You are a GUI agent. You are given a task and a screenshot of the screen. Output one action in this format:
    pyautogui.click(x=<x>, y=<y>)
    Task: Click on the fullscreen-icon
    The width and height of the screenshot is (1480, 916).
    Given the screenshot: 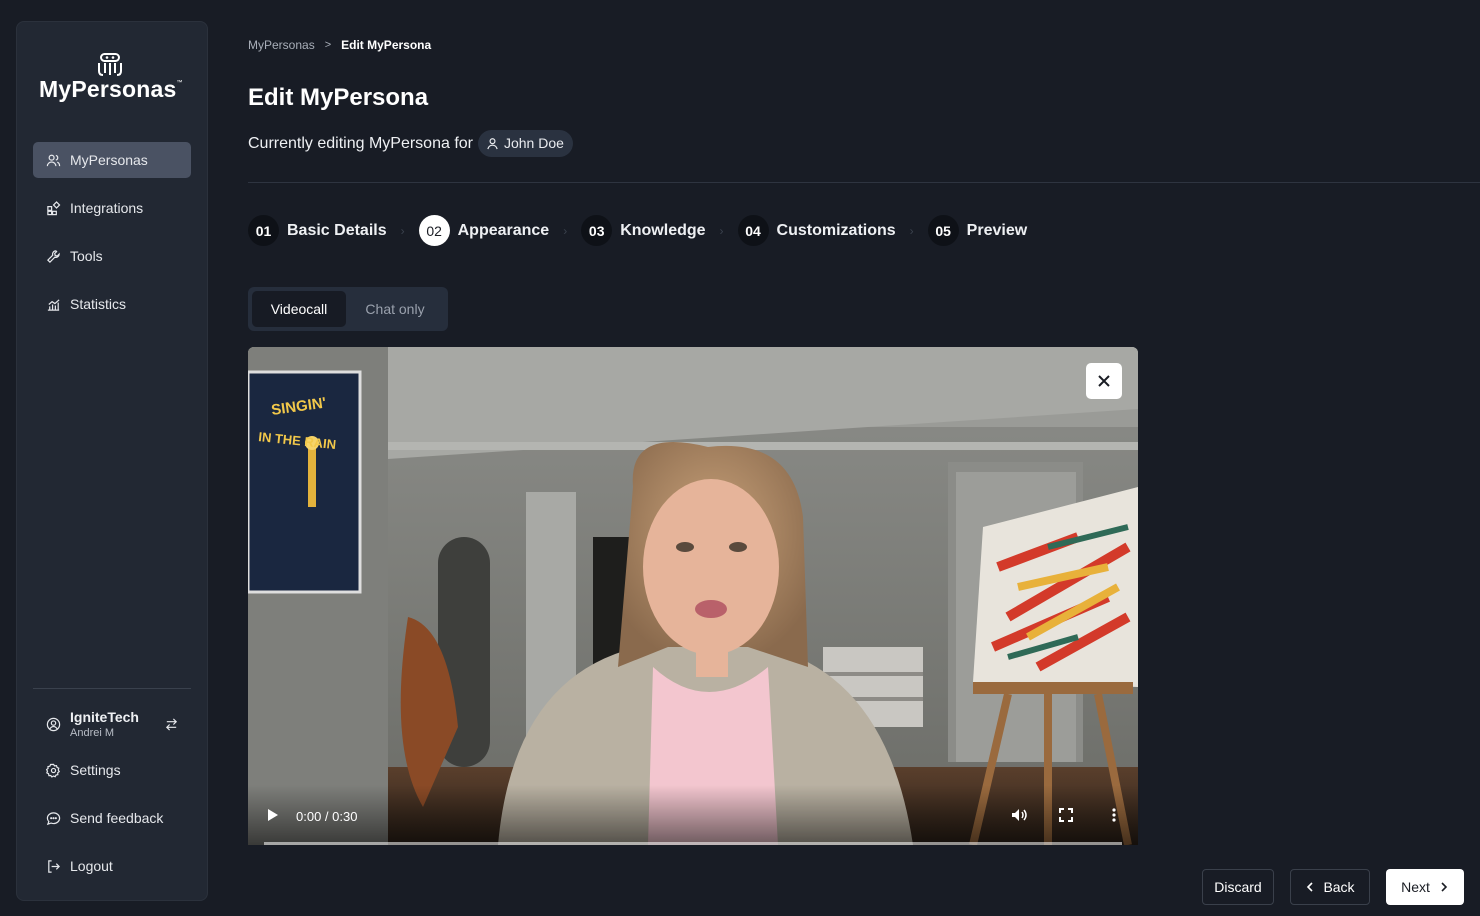 What is the action you would take?
    pyautogui.click(x=1066, y=815)
    